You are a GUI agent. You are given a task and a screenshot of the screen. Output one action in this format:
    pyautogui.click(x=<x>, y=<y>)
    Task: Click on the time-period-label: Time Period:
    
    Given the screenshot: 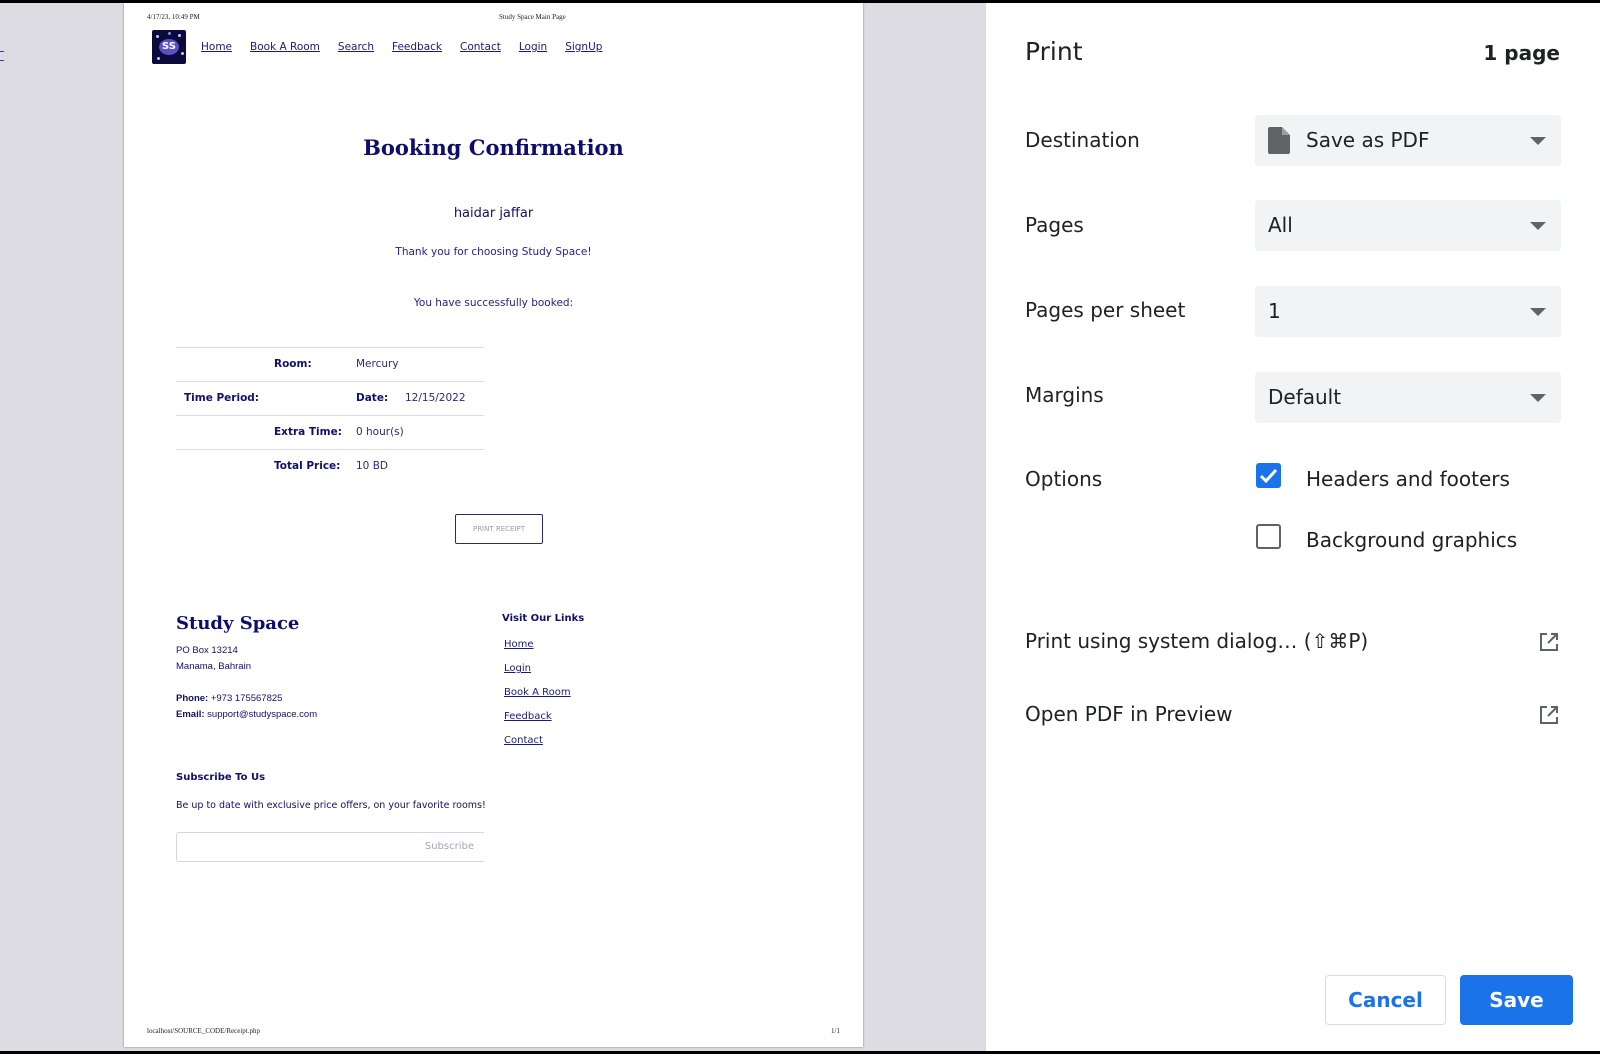 What is the action you would take?
    pyautogui.click(x=222, y=398)
    